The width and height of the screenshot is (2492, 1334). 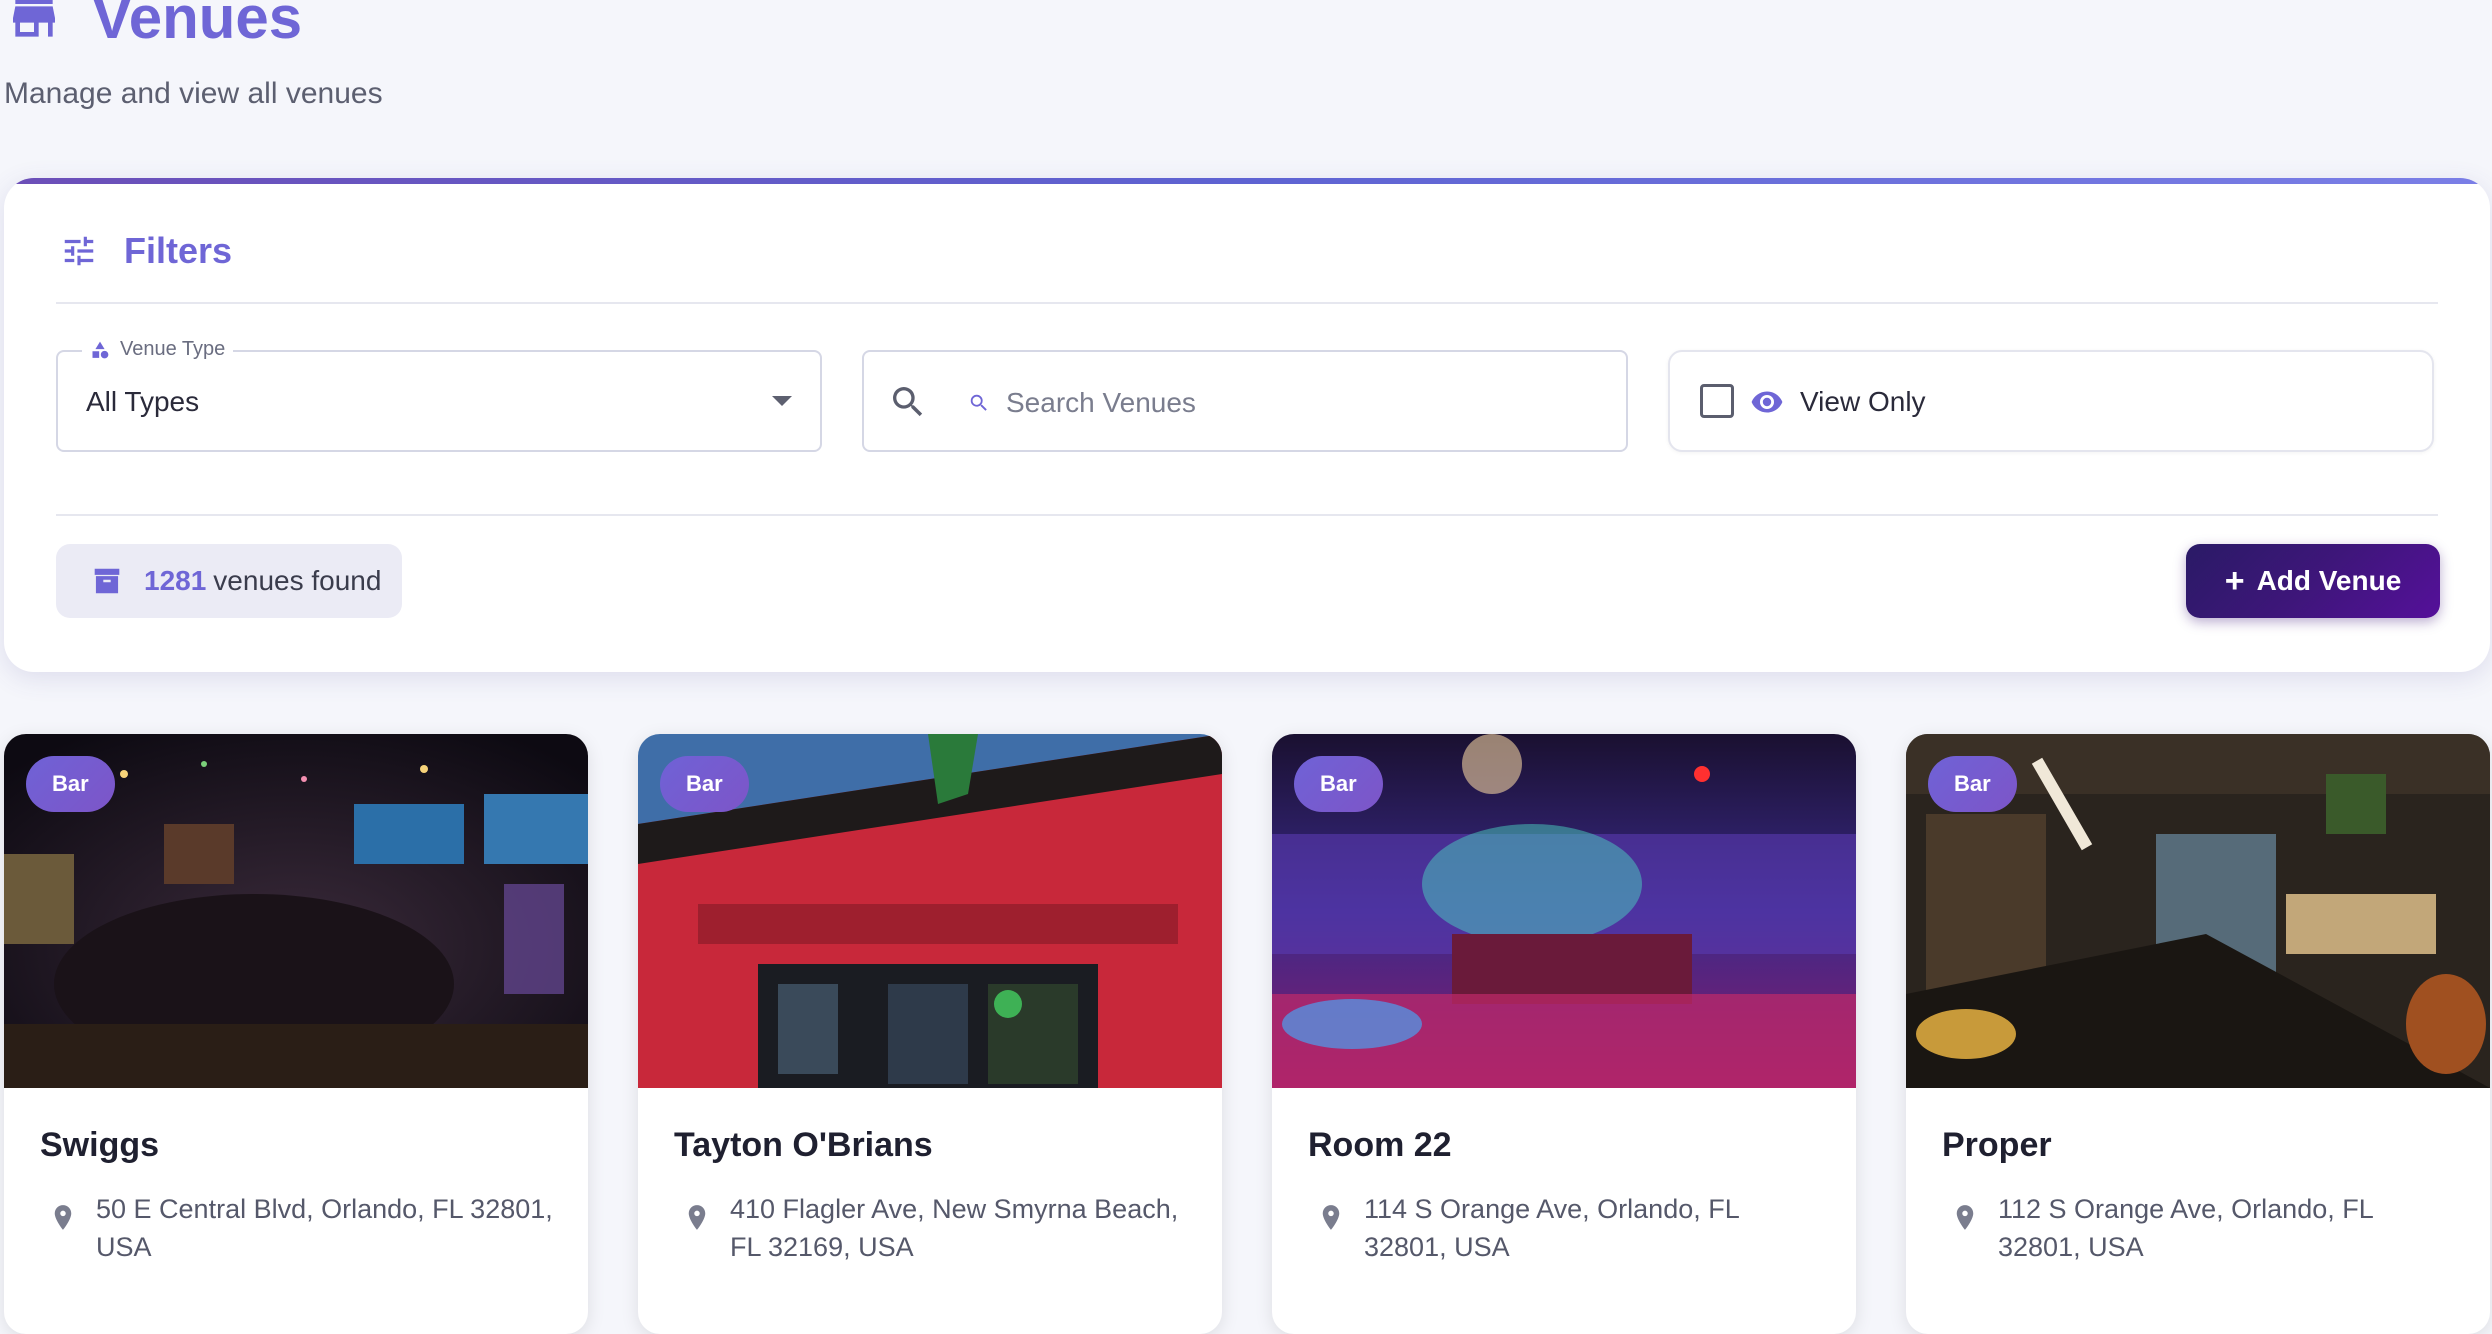 I want to click on add-venue-label: Add Venue, so click(x=2329, y=580).